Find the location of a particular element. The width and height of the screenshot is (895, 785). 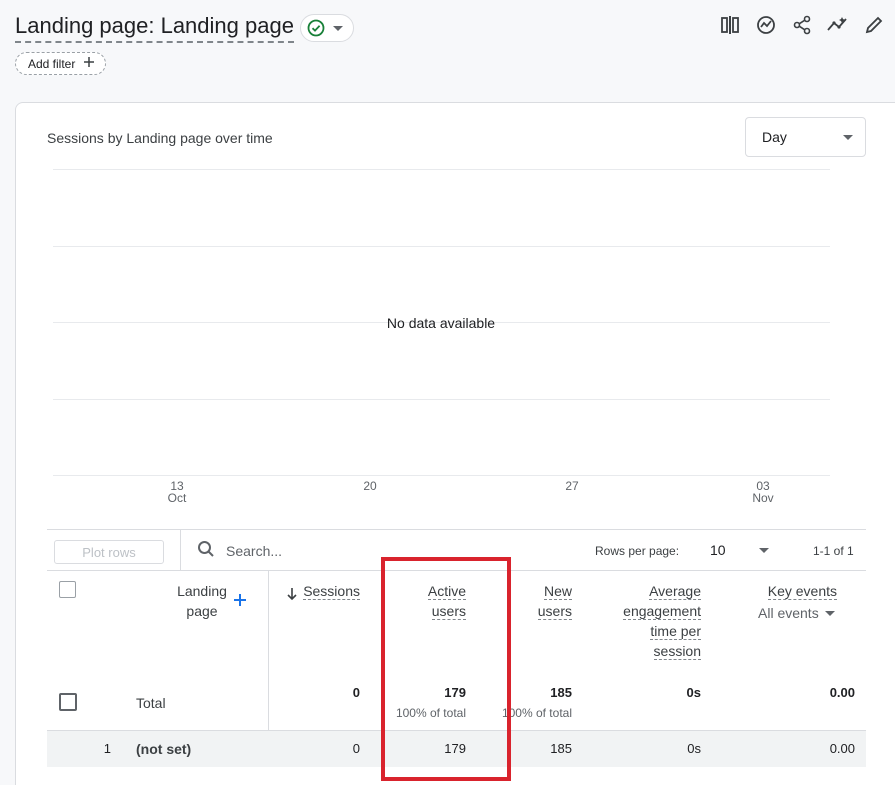

insights-icon is located at coordinates (766, 25).